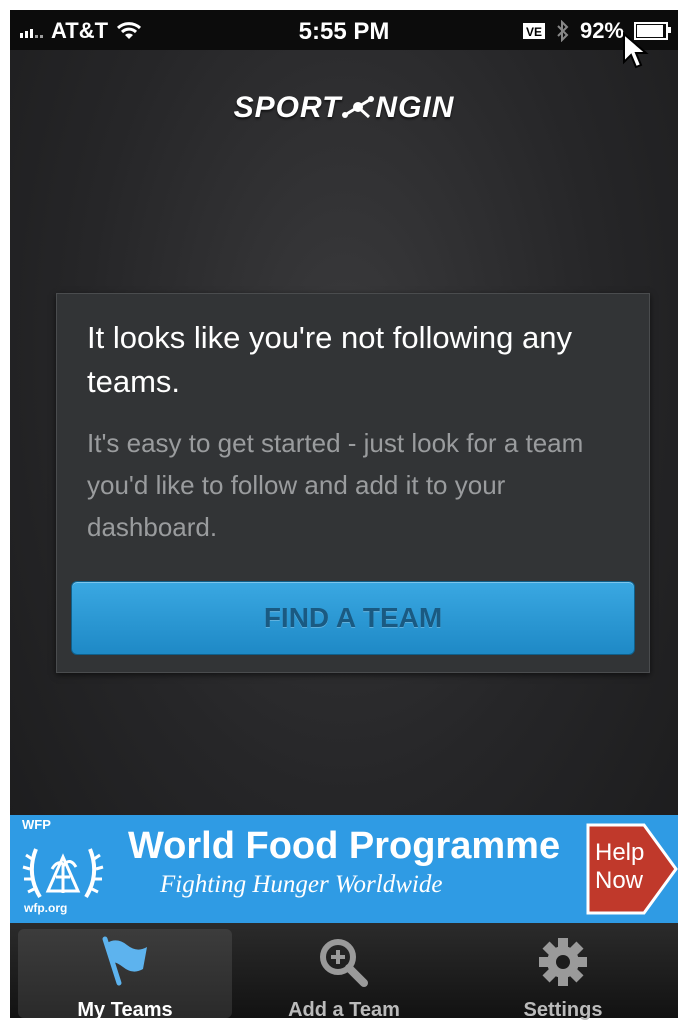 The width and height of the screenshot is (678, 1022). What do you see at coordinates (344, 1010) in the screenshot?
I see `tab-label-add-a-team: Add a Team` at bounding box center [344, 1010].